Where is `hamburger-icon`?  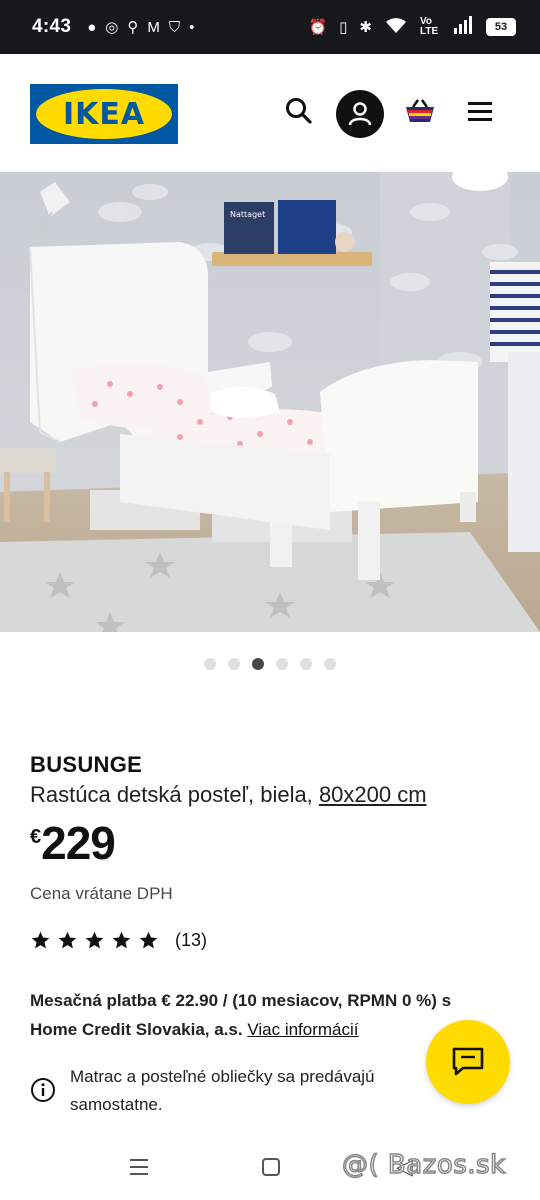 hamburger-icon is located at coordinates (480, 111).